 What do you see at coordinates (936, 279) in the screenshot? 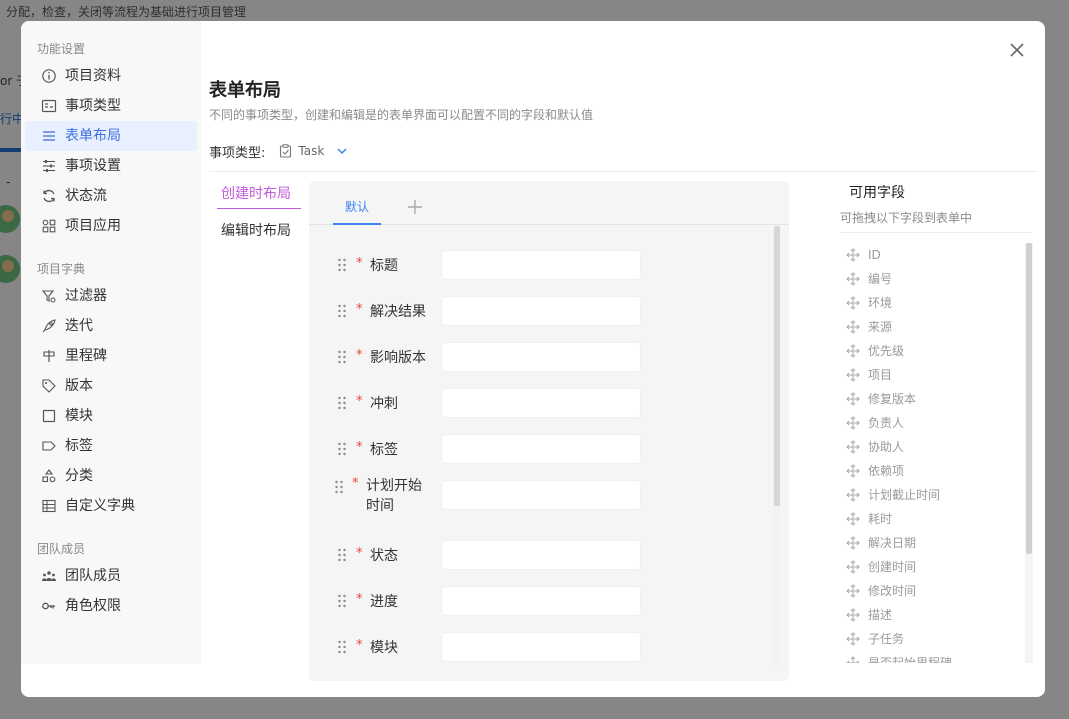
I see `available-field-item: 编号` at bounding box center [936, 279].